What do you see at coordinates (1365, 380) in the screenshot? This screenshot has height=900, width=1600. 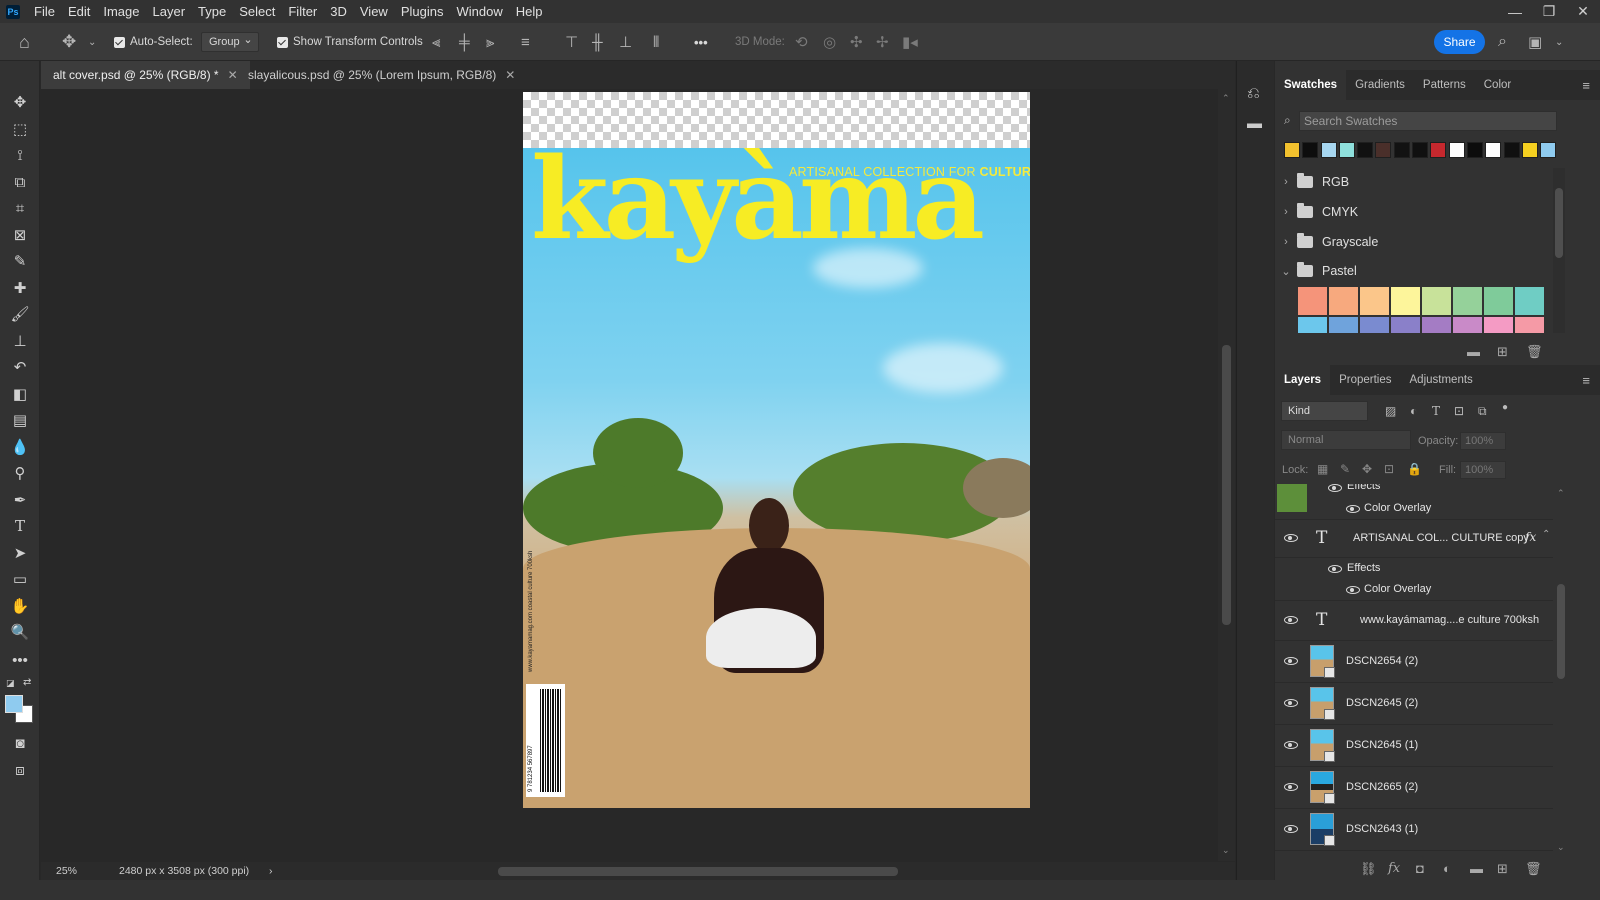 I see `tab-properties: Properties` at bounding box center [1365, 380].